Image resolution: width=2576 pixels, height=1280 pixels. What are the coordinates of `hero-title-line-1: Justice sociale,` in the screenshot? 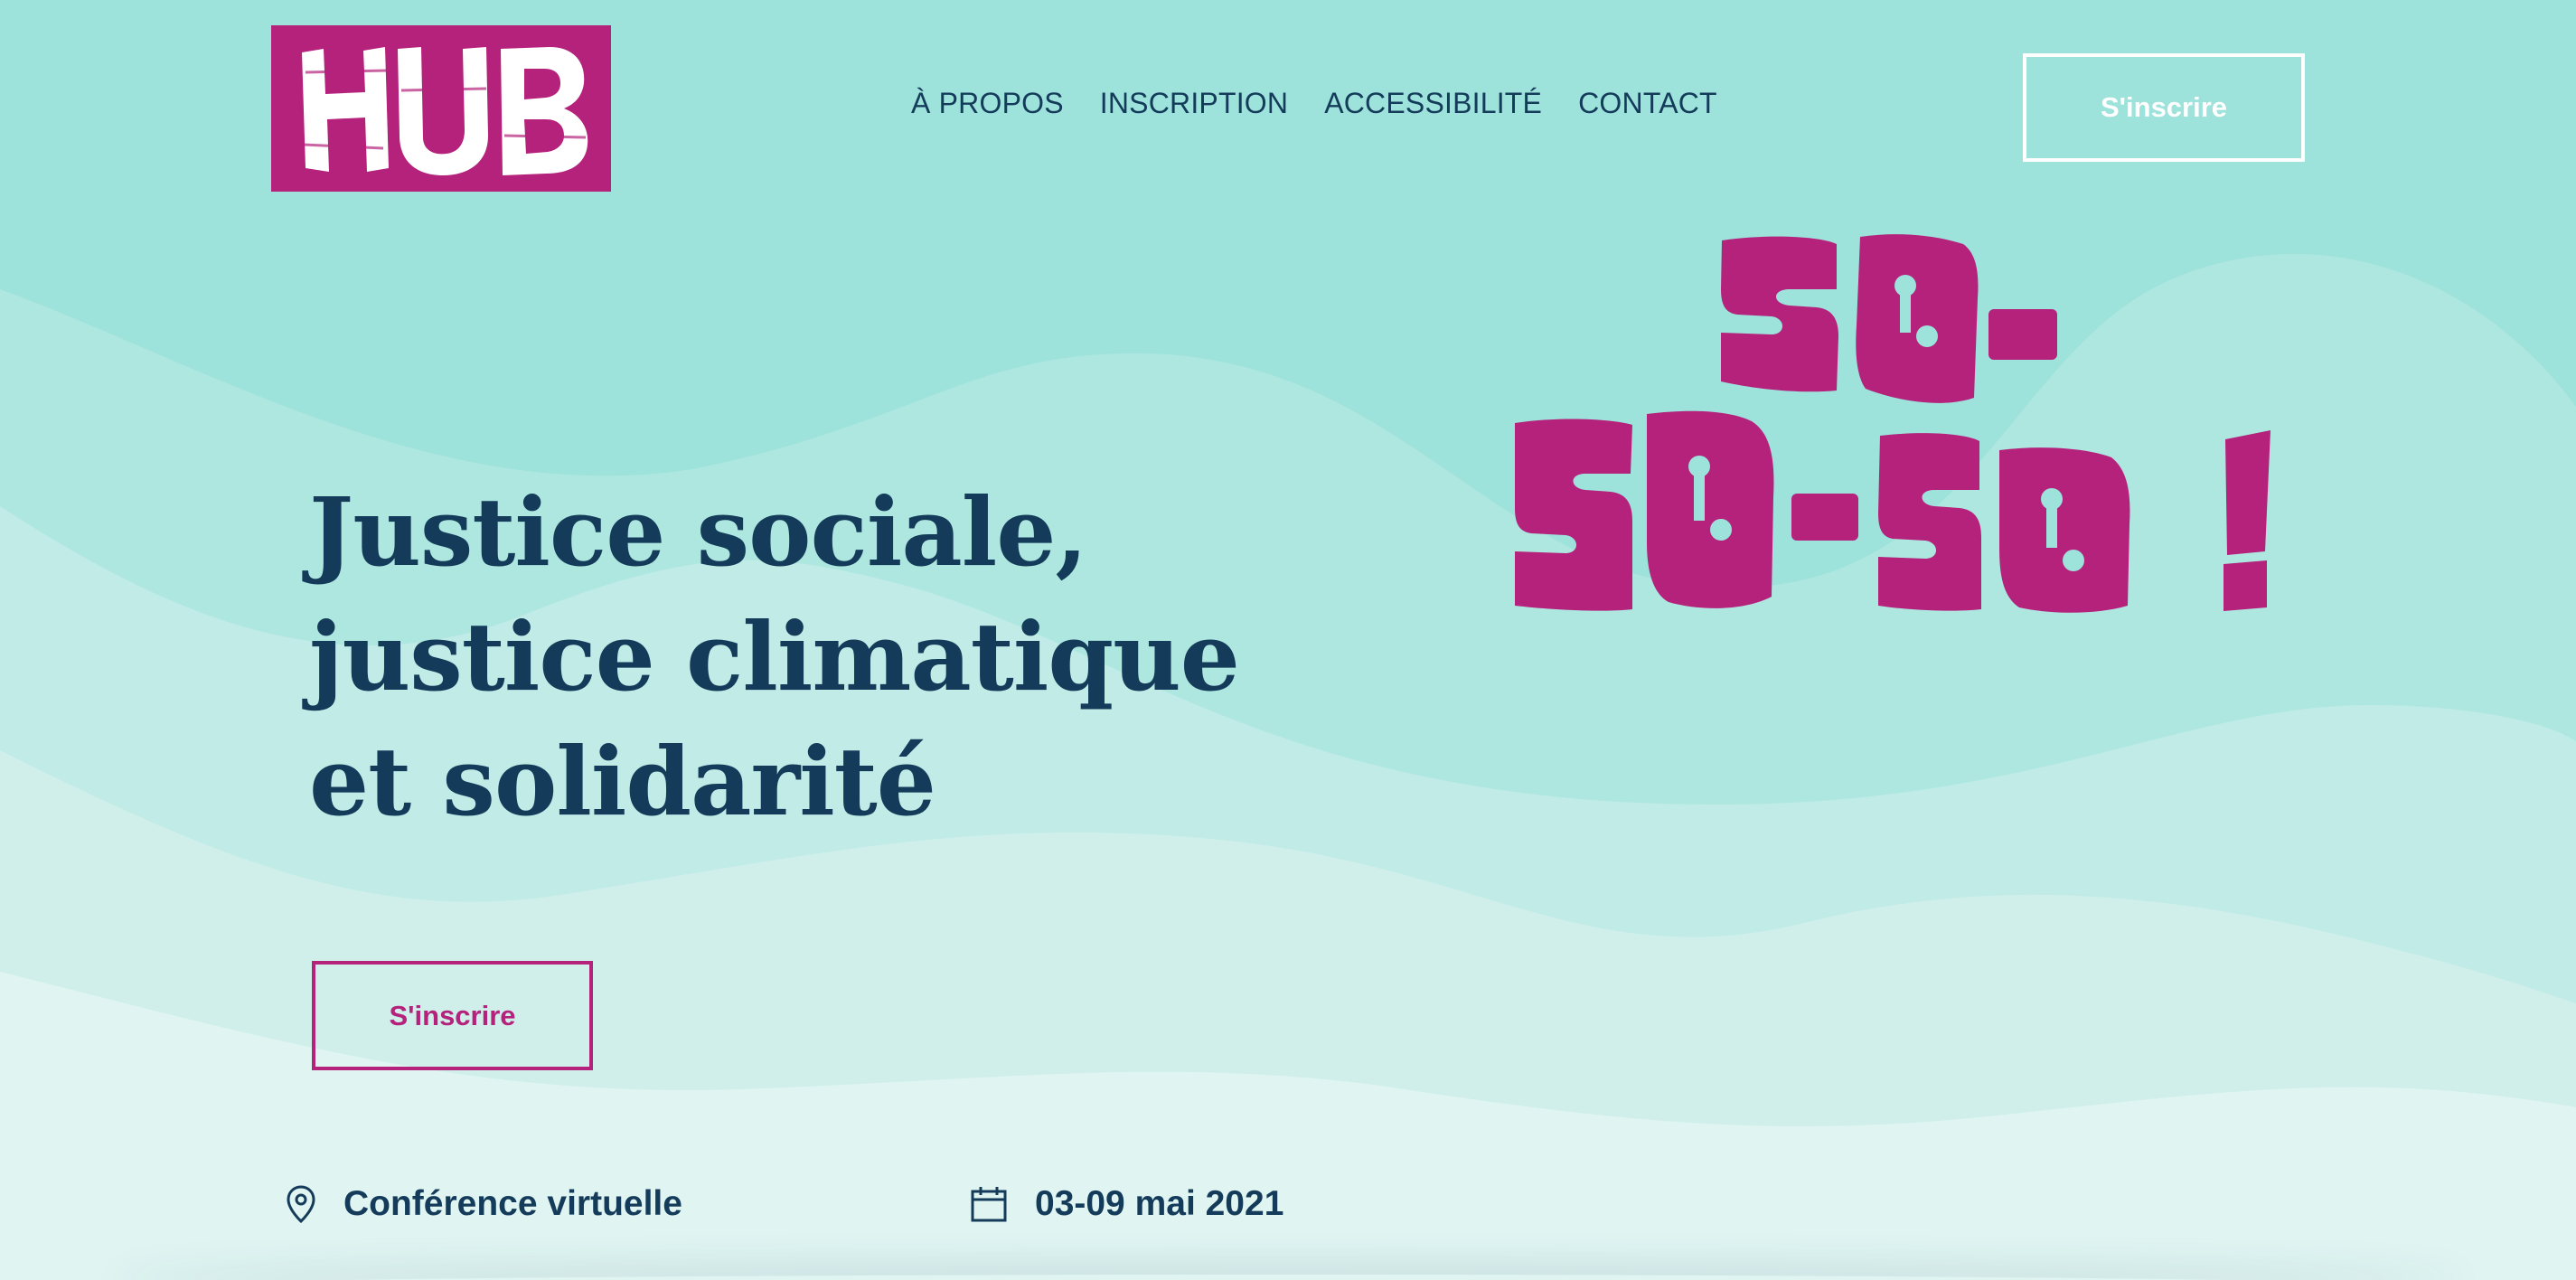 It's located at (699, 532).